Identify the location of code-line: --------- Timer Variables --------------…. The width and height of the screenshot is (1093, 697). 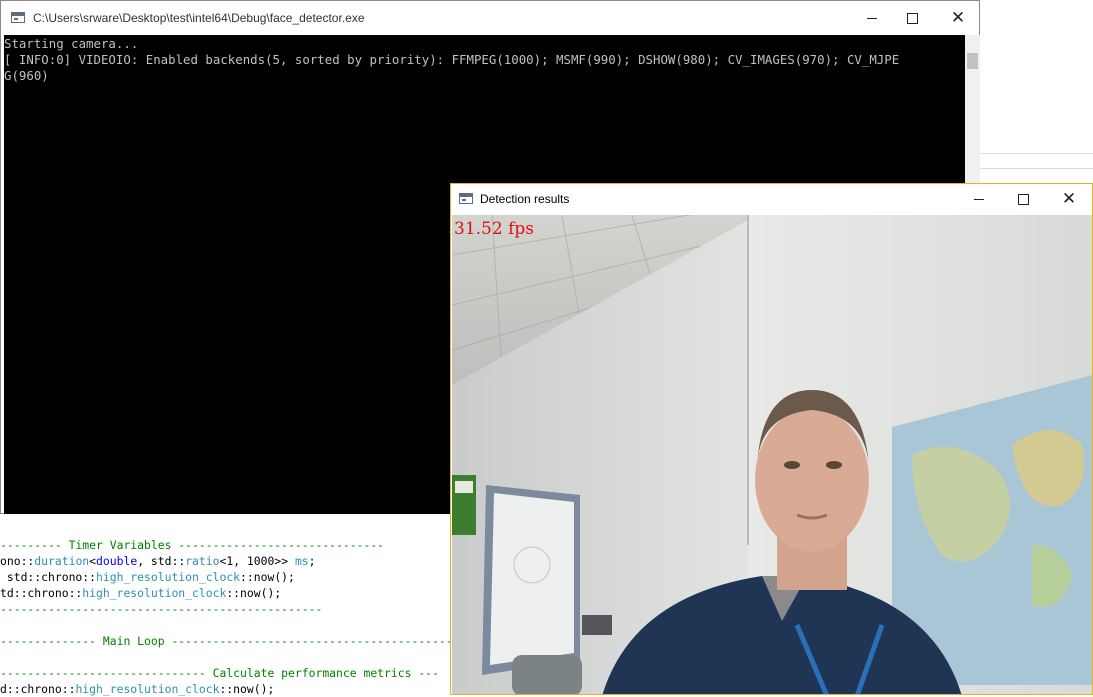
(235, 545).